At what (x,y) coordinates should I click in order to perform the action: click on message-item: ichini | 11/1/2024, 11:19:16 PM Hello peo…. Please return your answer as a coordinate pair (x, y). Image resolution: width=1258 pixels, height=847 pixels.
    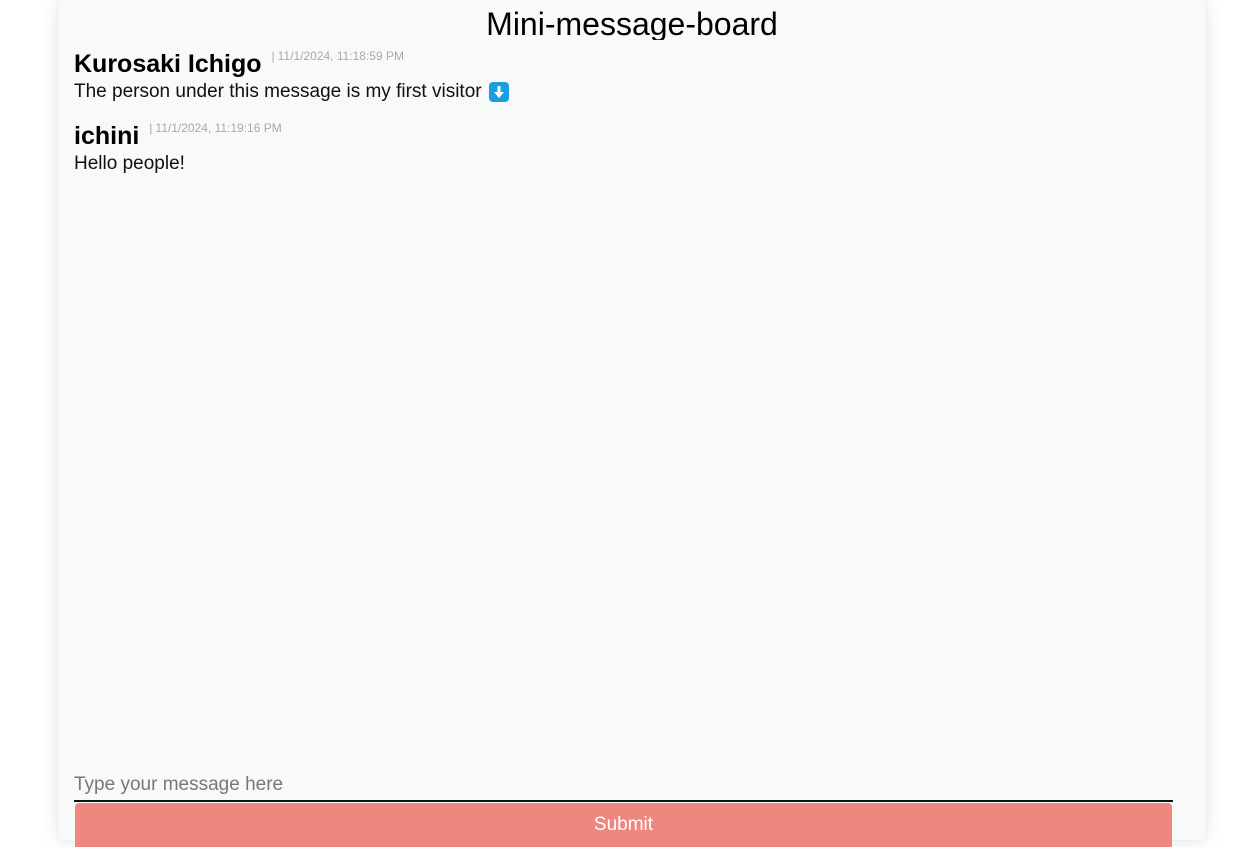
    Looking at the image, I should click on (632, 147).